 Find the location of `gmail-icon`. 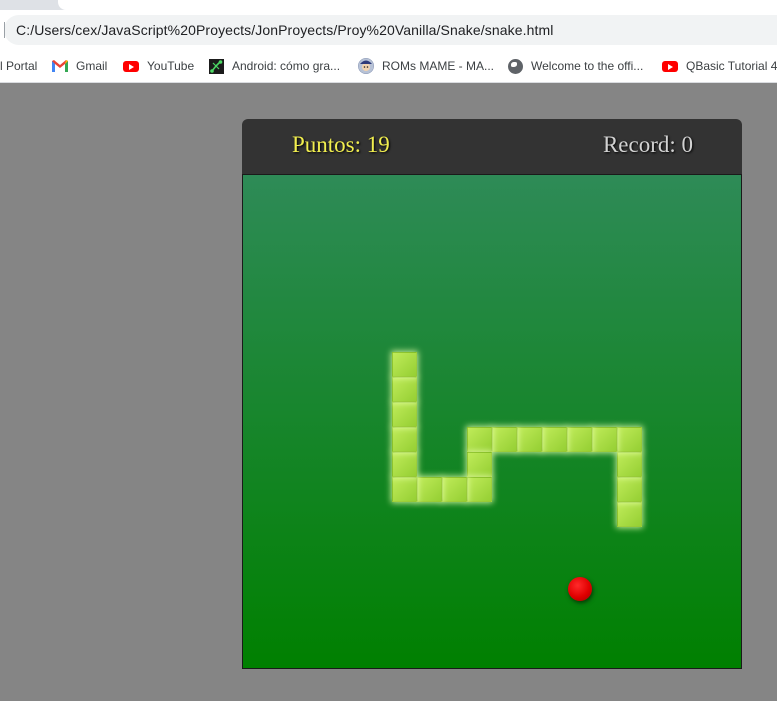

gmail-icon is located at coordinates (60, 66).